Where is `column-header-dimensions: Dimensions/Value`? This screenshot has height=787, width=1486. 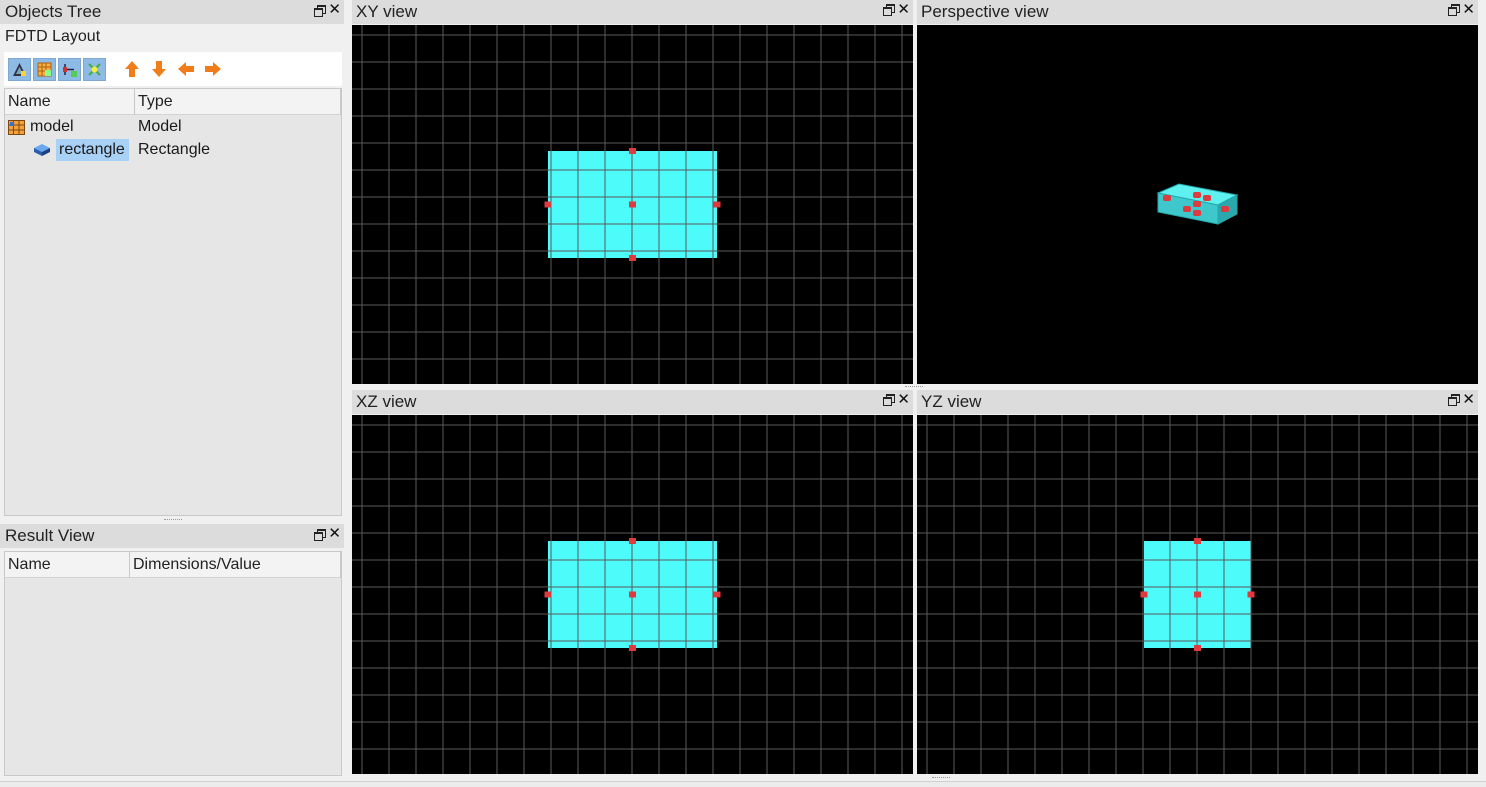
column-header-dimensions: Dimensions/Value is located at coordinates (235, 565).